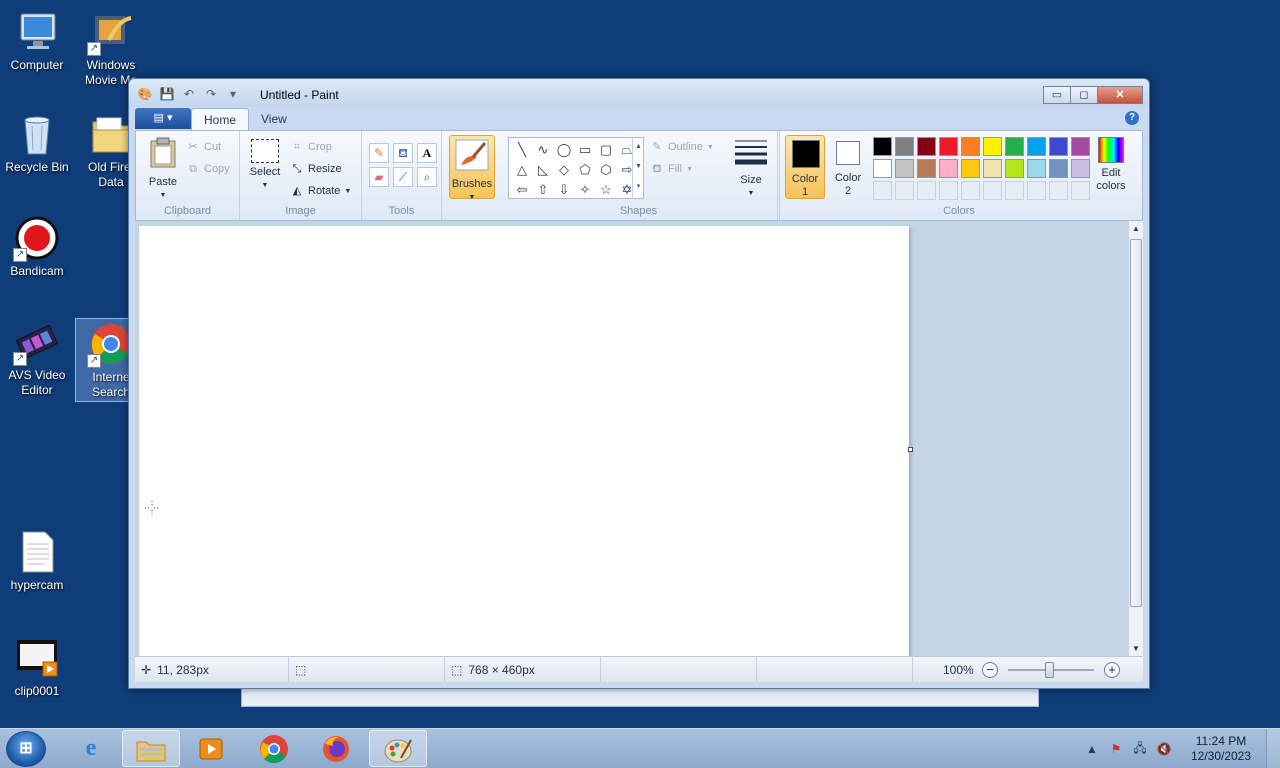 The height and width of the screenshot is (768, 1280). Describe the element at coordinates (910, 449) in the screenshot. I see `canvas-resize-handle` at that location.